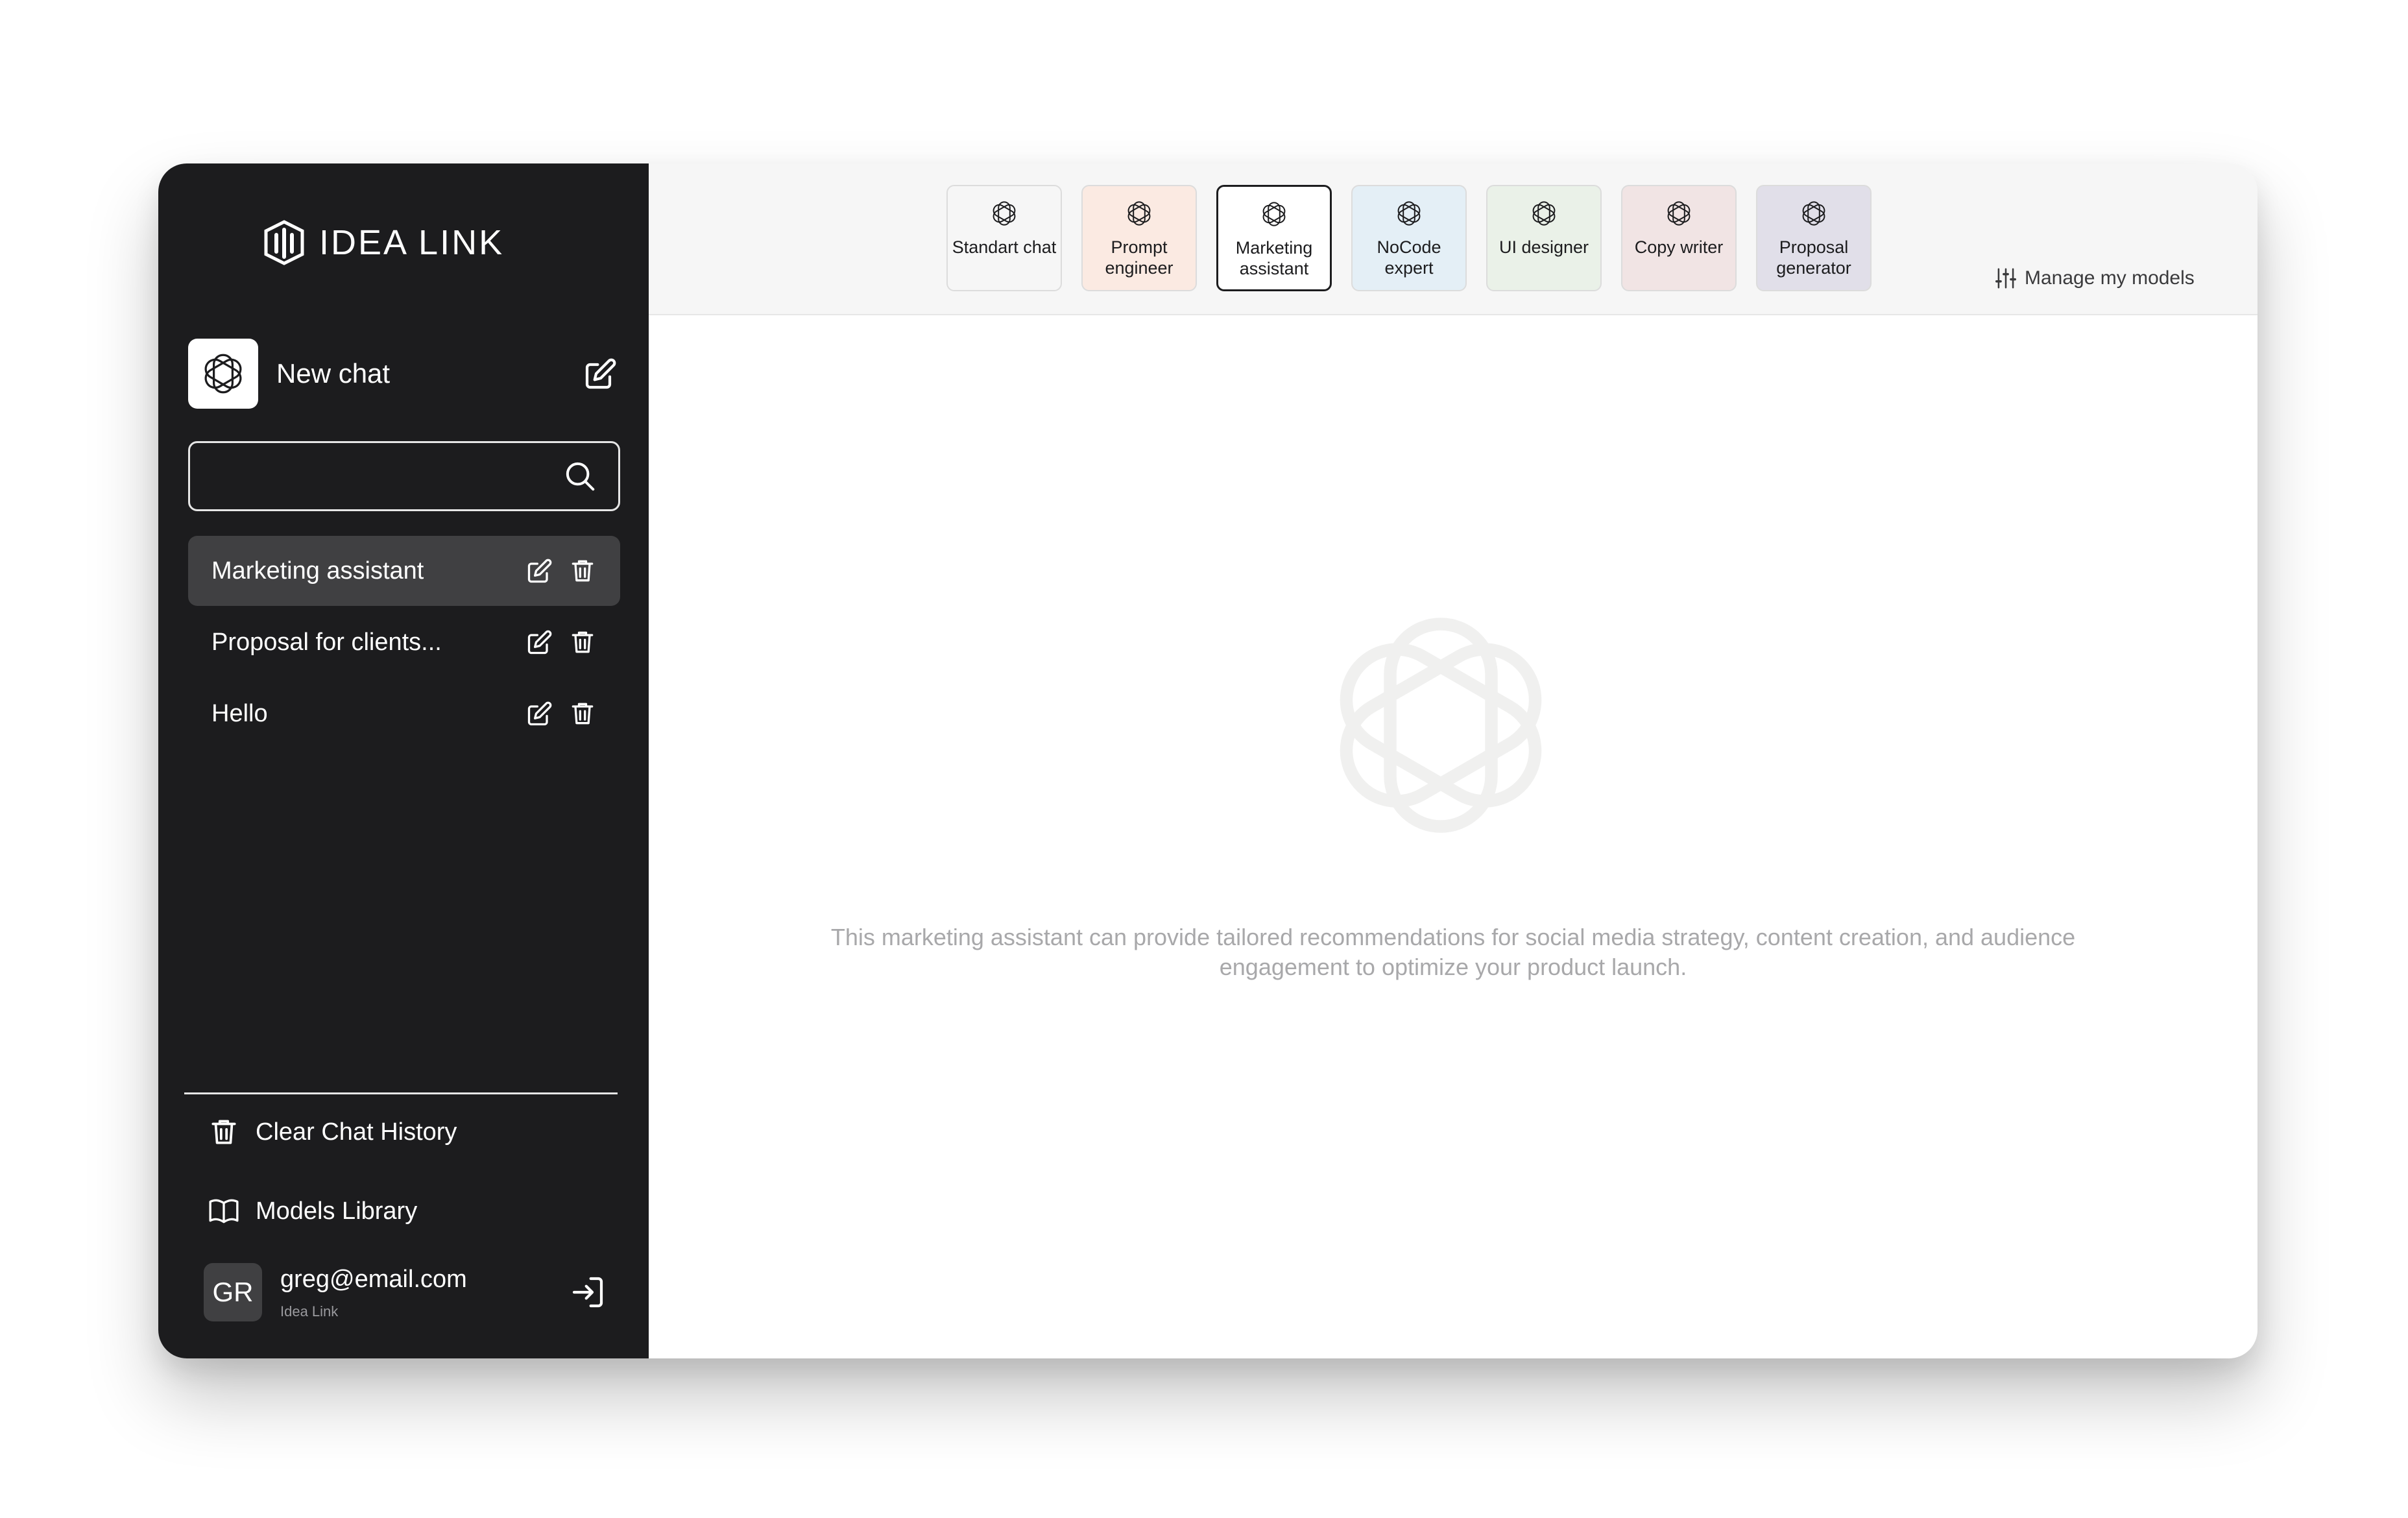 This screenshot has height=1518, width=2408. What do you see at coordinates (356, 1132) in the screenshot?
I see `clear-chat-history-label: Clear Chat History` at bounding box center [356, 1132].